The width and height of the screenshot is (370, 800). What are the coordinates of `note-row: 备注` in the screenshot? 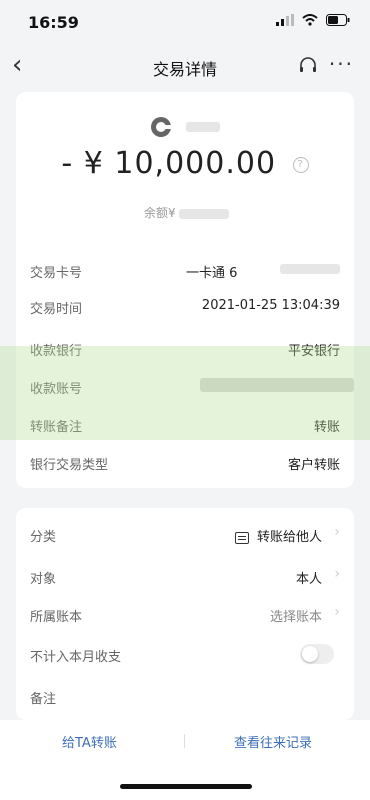 It's located at (185, 696).